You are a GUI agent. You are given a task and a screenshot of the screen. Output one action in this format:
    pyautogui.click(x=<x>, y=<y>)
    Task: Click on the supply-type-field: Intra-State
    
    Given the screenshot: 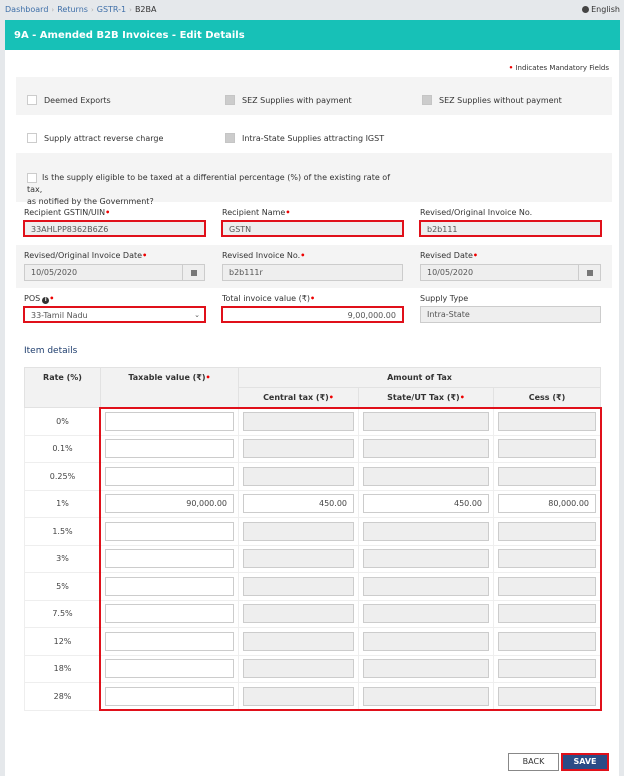 What is the action you would take?
    pyautogui.click(x=510, y=314)
    